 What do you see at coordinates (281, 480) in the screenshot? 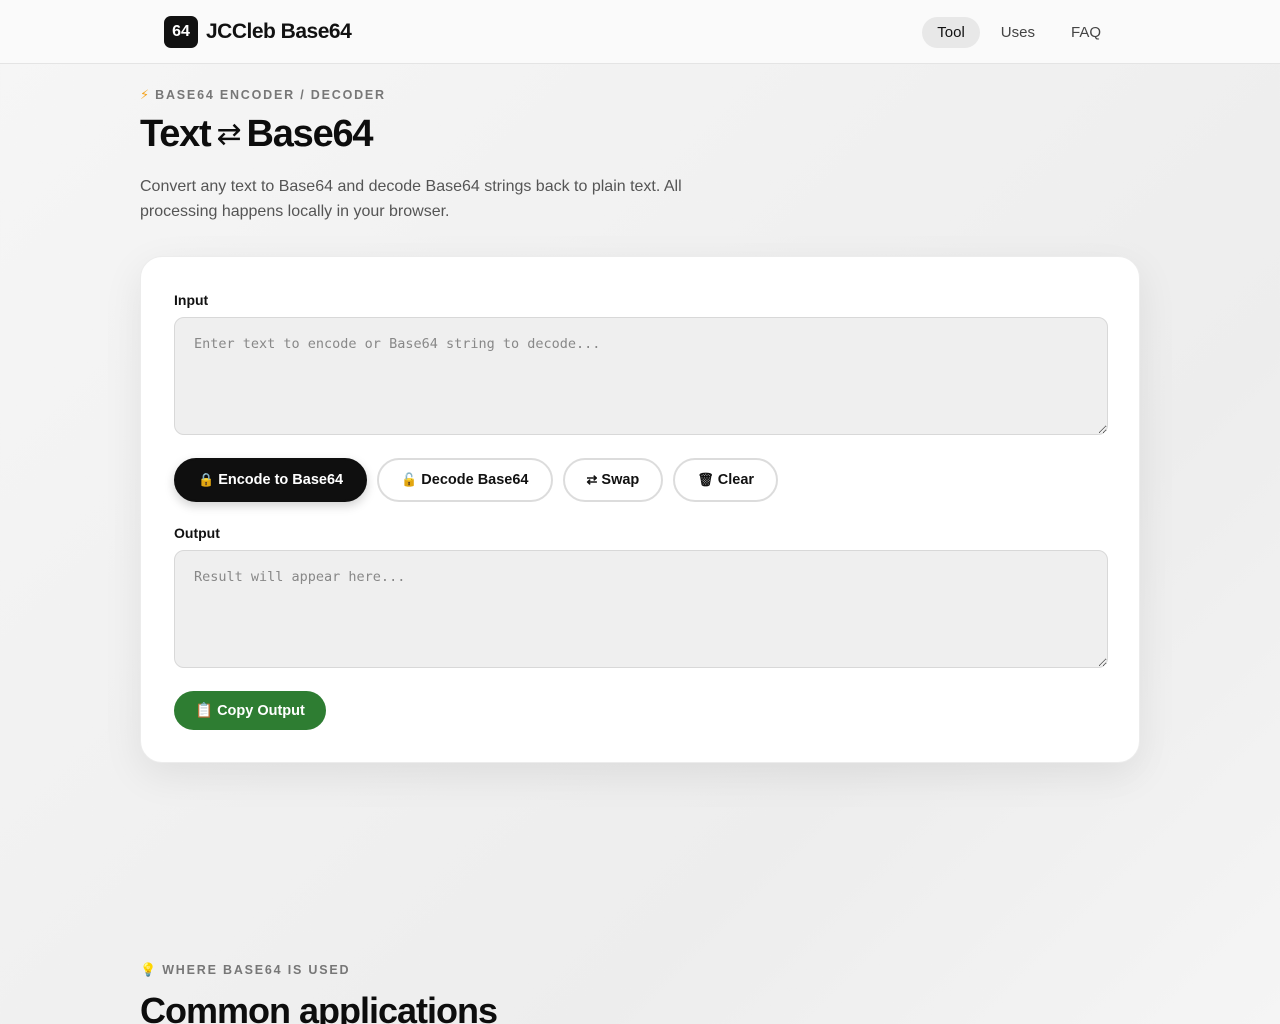
I see `encode-button-label: Encode to Base64` at bounding box center [281, 480].